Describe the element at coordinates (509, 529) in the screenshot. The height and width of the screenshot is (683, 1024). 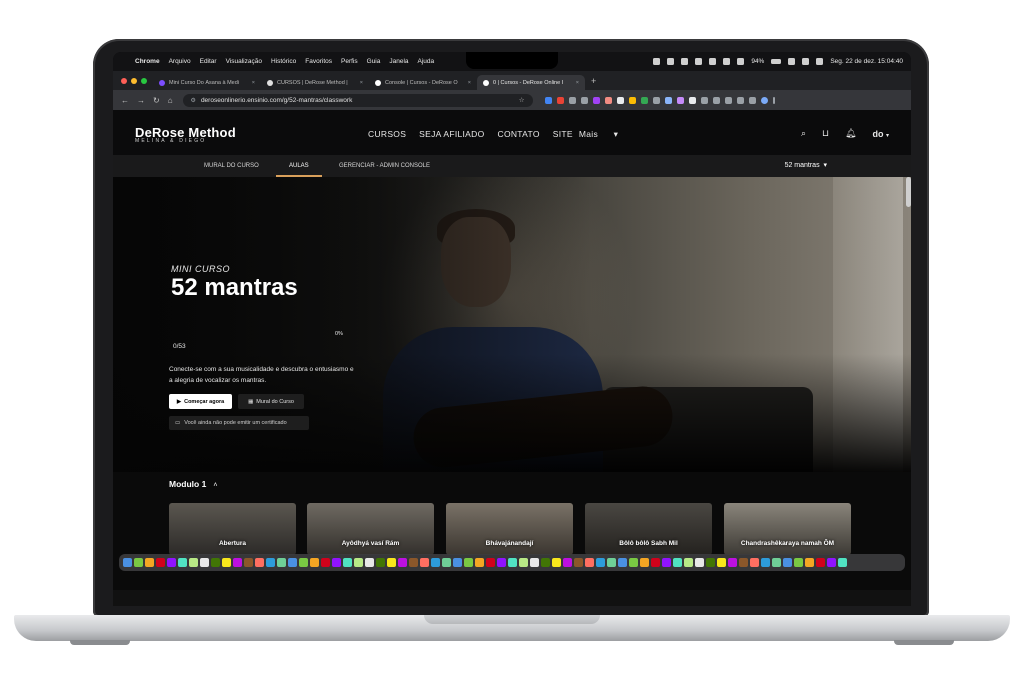
I see `lesson-card: Bhávajánandají` at that location.